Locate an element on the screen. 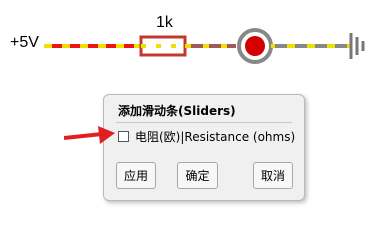 This screenshot has height=240, width=383. red-arrow-icon is located at coordinates (89, 135).